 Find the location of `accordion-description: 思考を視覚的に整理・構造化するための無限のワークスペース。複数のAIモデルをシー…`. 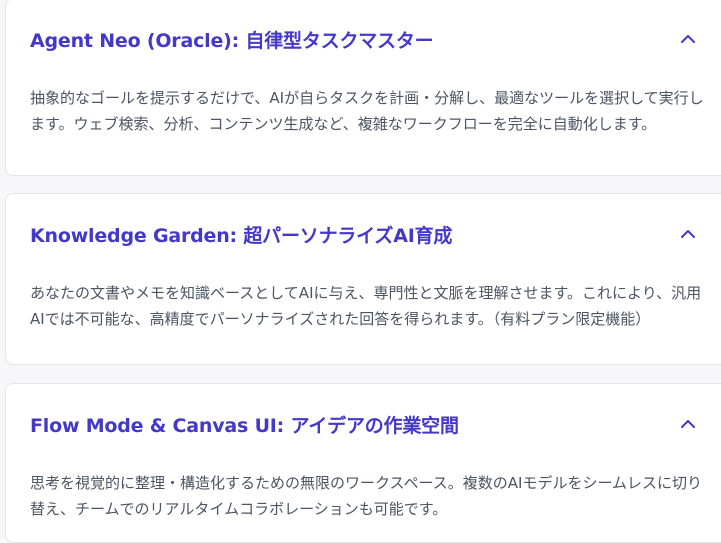

accordion-description: 思考を視覚的に整理・構造化するための無限のワークスペース。複数のAIモデルをシー… is located at coordinates (366, 496).